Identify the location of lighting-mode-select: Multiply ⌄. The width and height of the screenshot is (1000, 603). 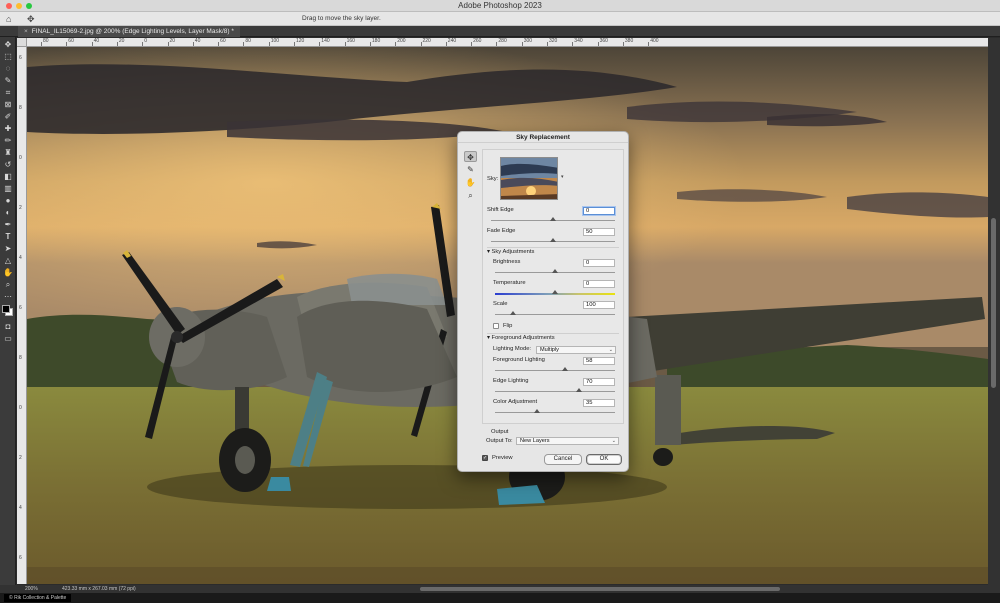
(576, 350).